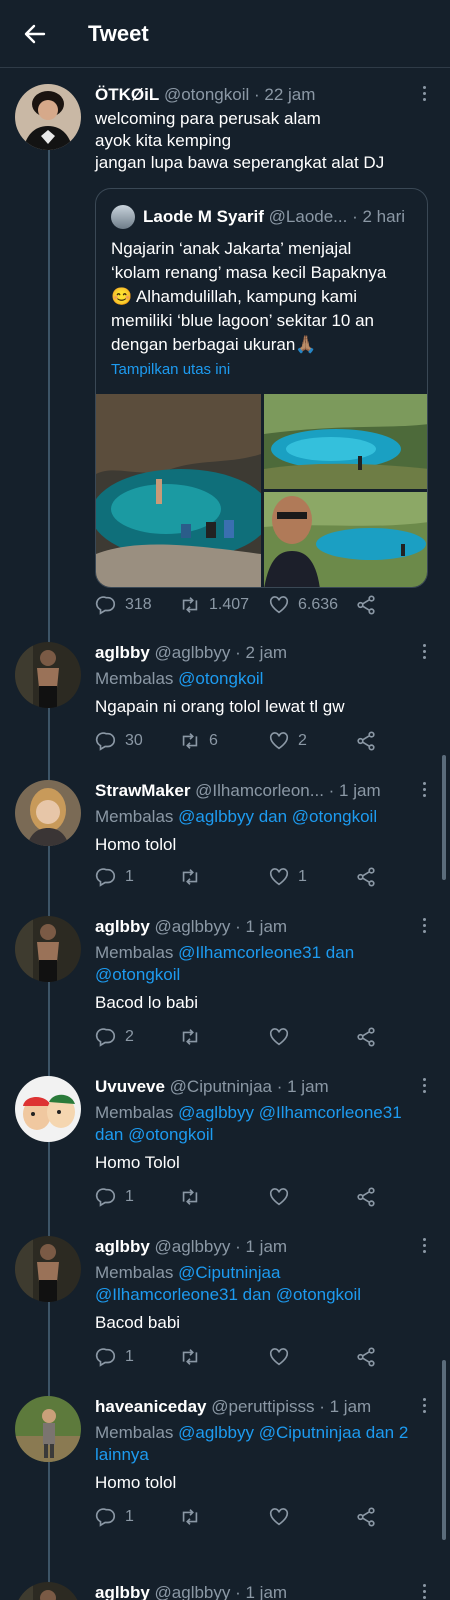 This screenshot has height=1600, width=450. I want to click on retweet-button: 6, so click(198, 741).